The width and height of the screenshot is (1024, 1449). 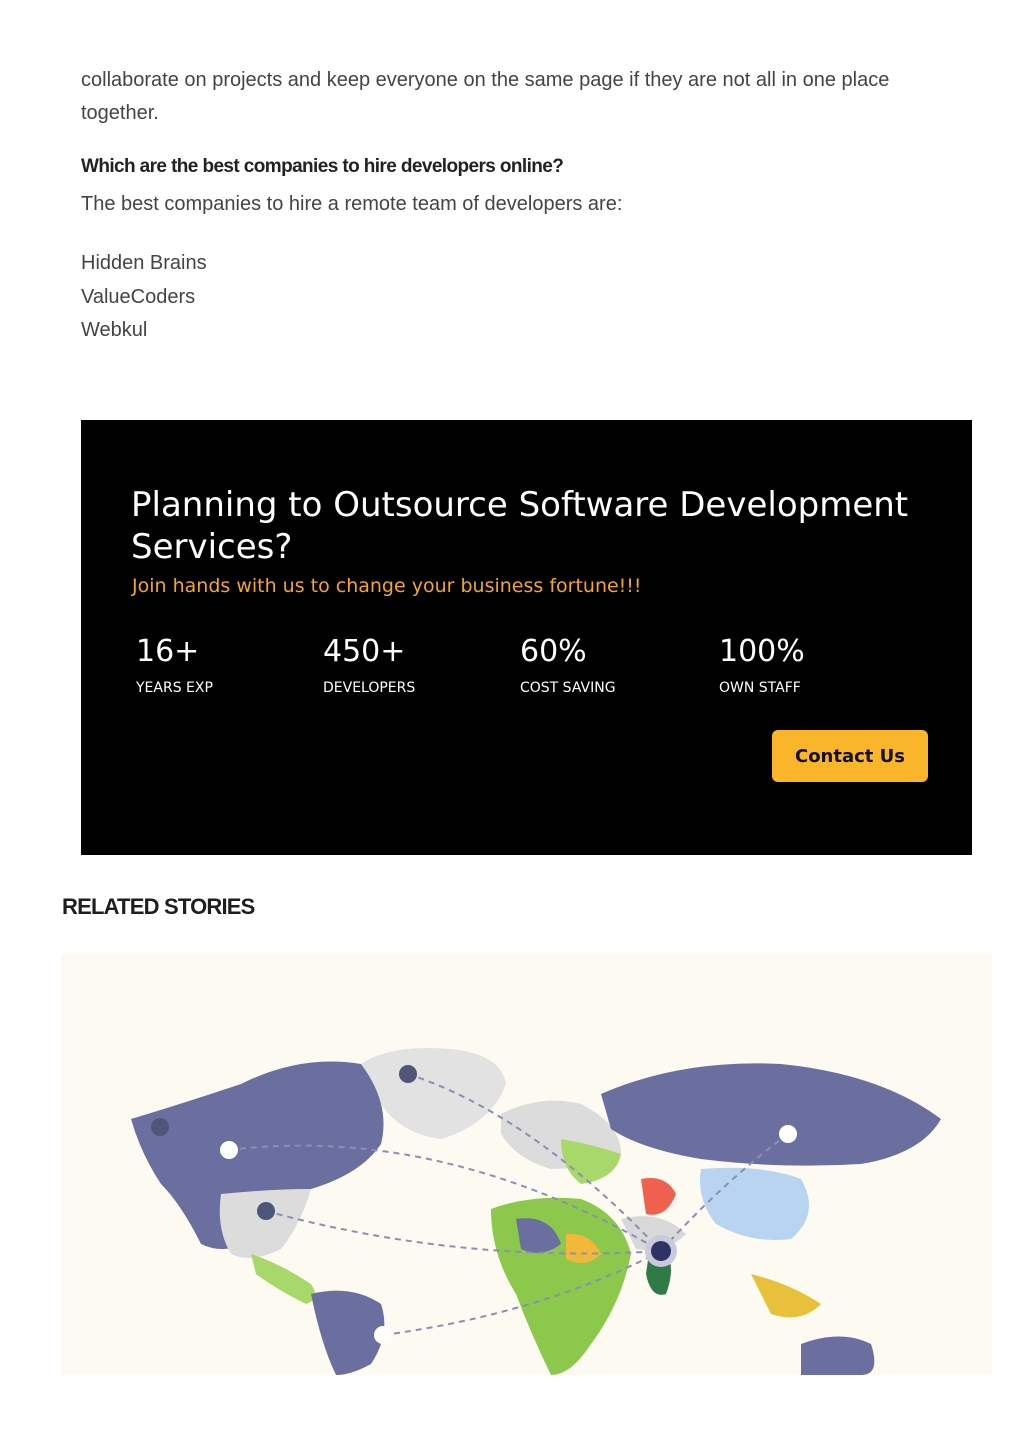 What do you see at coordinates (364, 651) in the screenshot?
I see `stat-value: 450+` at bounding box center [364, 651].